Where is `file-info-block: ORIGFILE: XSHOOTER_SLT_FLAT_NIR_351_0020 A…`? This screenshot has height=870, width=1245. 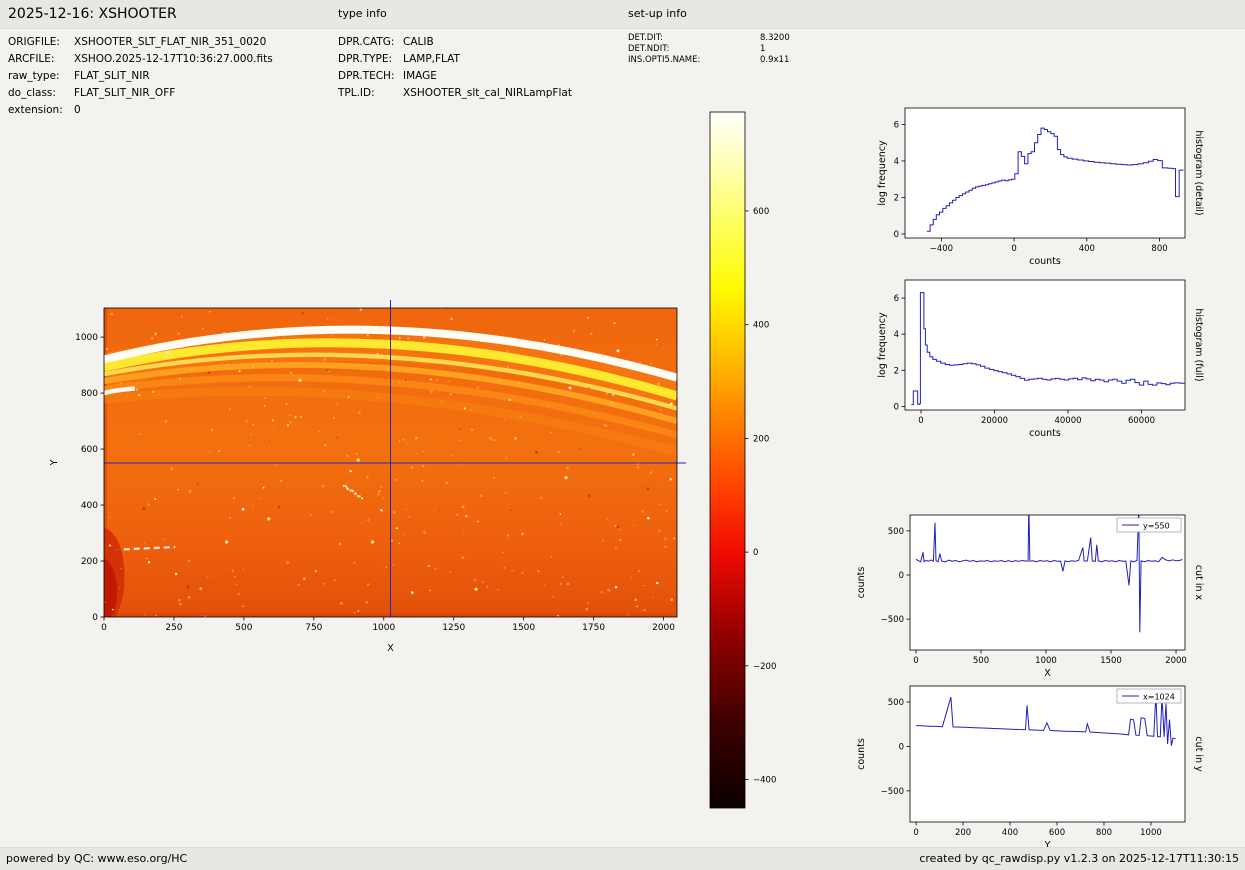
file-info-block: ORIGFILE: XSHOOTER_SLT_FLAT_NIR_351_0020 A… is located at coordinates (140, 76).